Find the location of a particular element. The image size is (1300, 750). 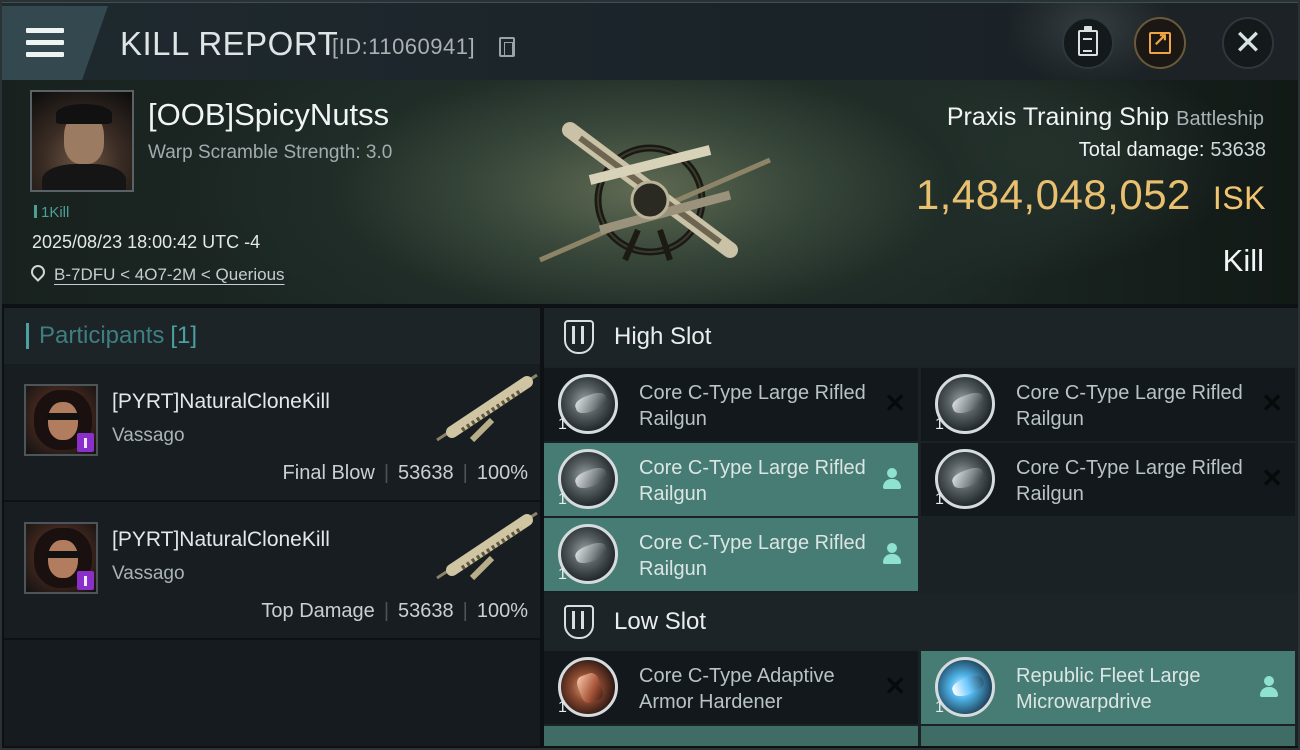

menu-icon is located at coordinates (45, 43).